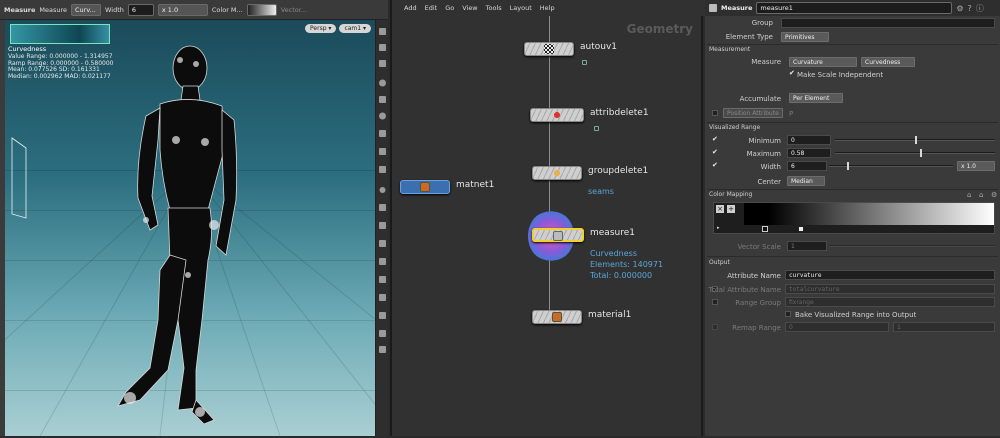 The width and height of the screenshot is (1000, 438). What do you see at coordinates (890, 289) in the screenshot?
I see `total-attribute-name-field: totalcurvature` at bounding box center [890, 289].